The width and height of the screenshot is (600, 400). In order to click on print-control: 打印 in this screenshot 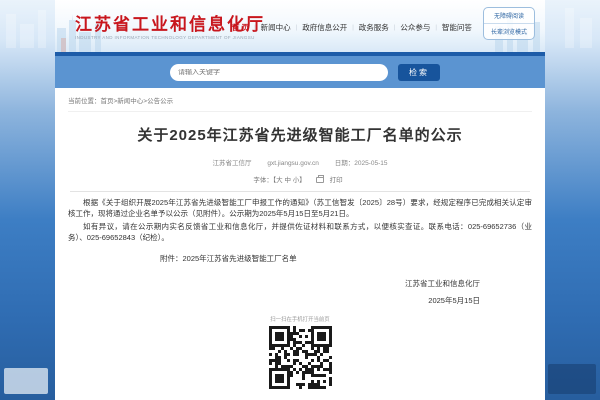, I will do `click(331, 179)`.